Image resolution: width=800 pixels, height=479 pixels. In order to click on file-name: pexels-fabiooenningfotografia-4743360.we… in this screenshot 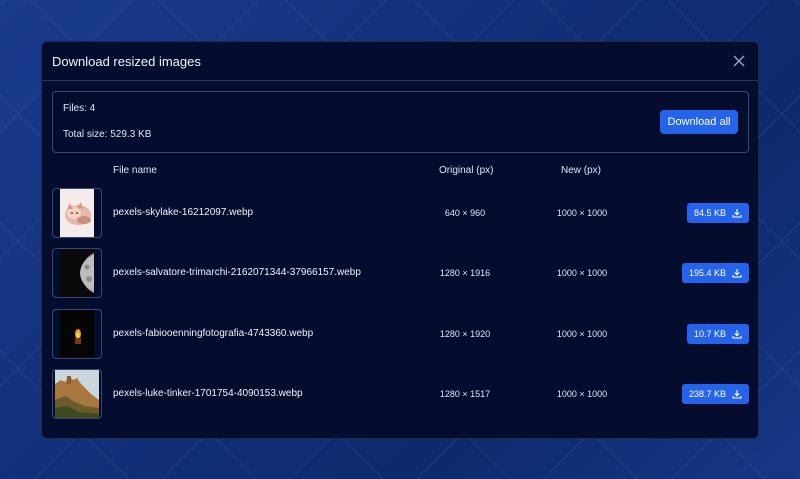, I will do `click(213, 333)`.